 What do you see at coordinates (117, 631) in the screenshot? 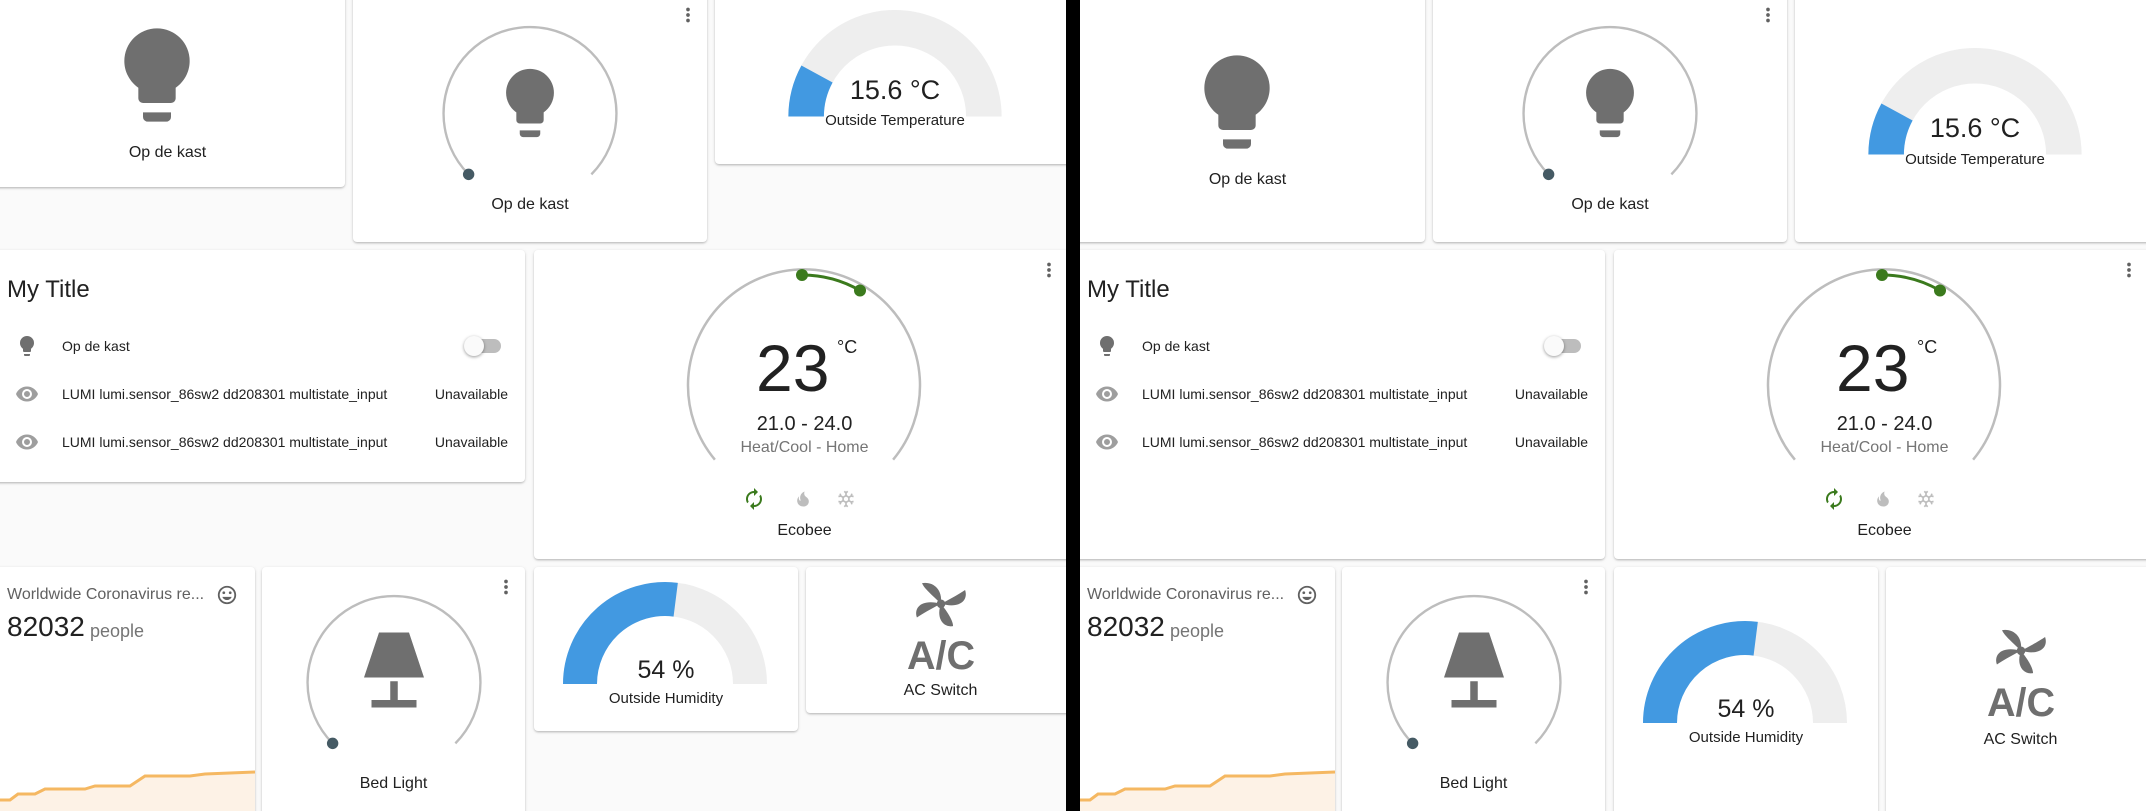
I see `sensor-unit: people` at bounding box center [117, 631].